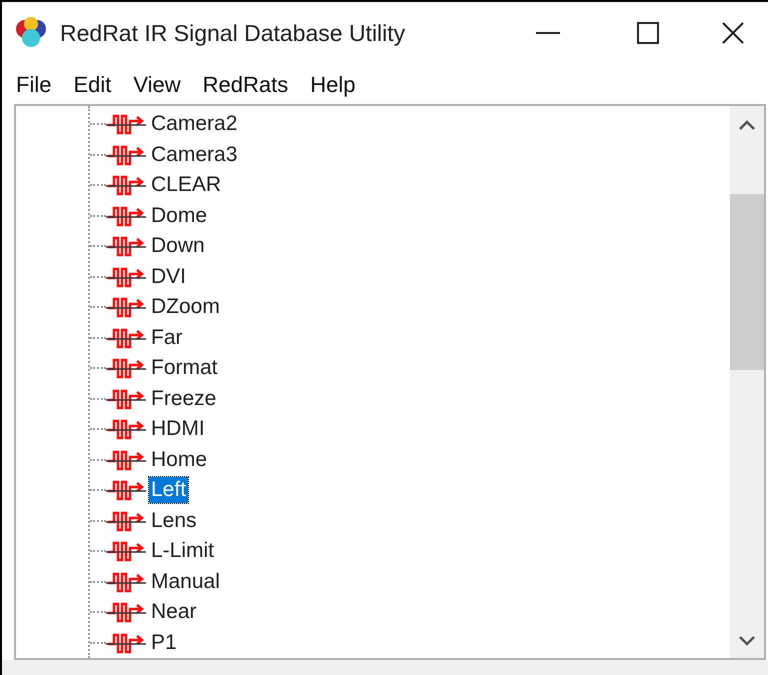  I want to click on tree-item: HDMI, so click(178, 429).